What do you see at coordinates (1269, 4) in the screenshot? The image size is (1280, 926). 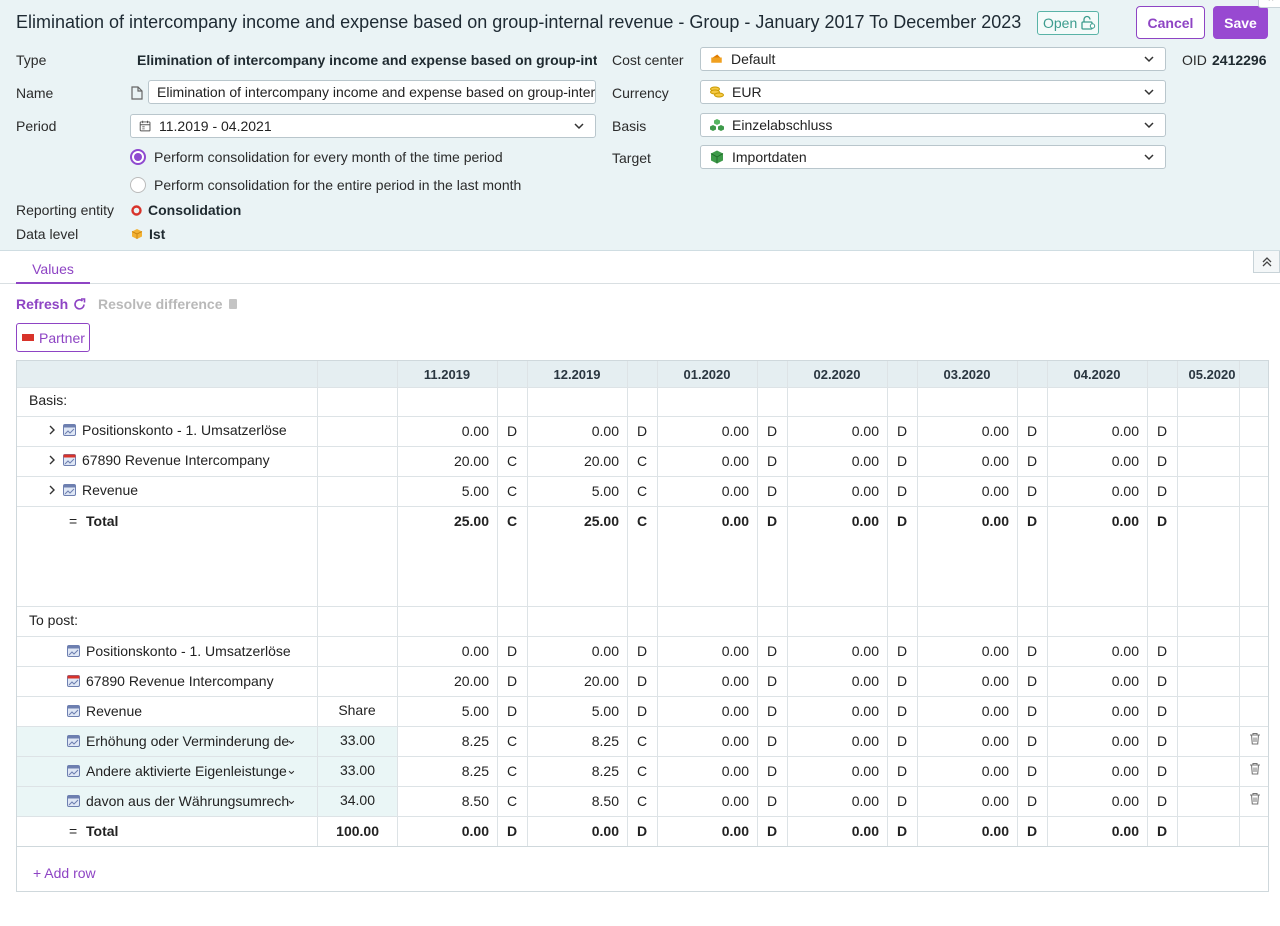 I see `window-corner-button: ^` at bounding box center [1269, 4].